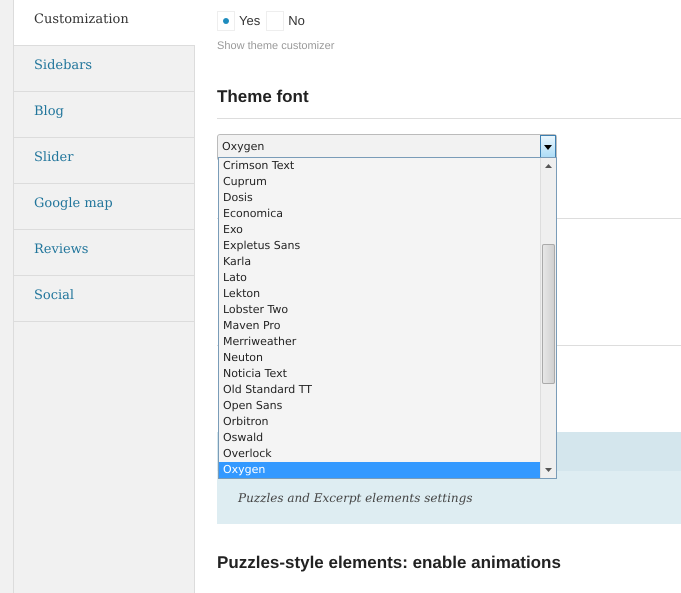 The height and width of the screenshot is (593, 681). What do you see at coordinates (548, 314) in the screenshot?
I see `scroll-thumb` at bounding box center [548, 314].